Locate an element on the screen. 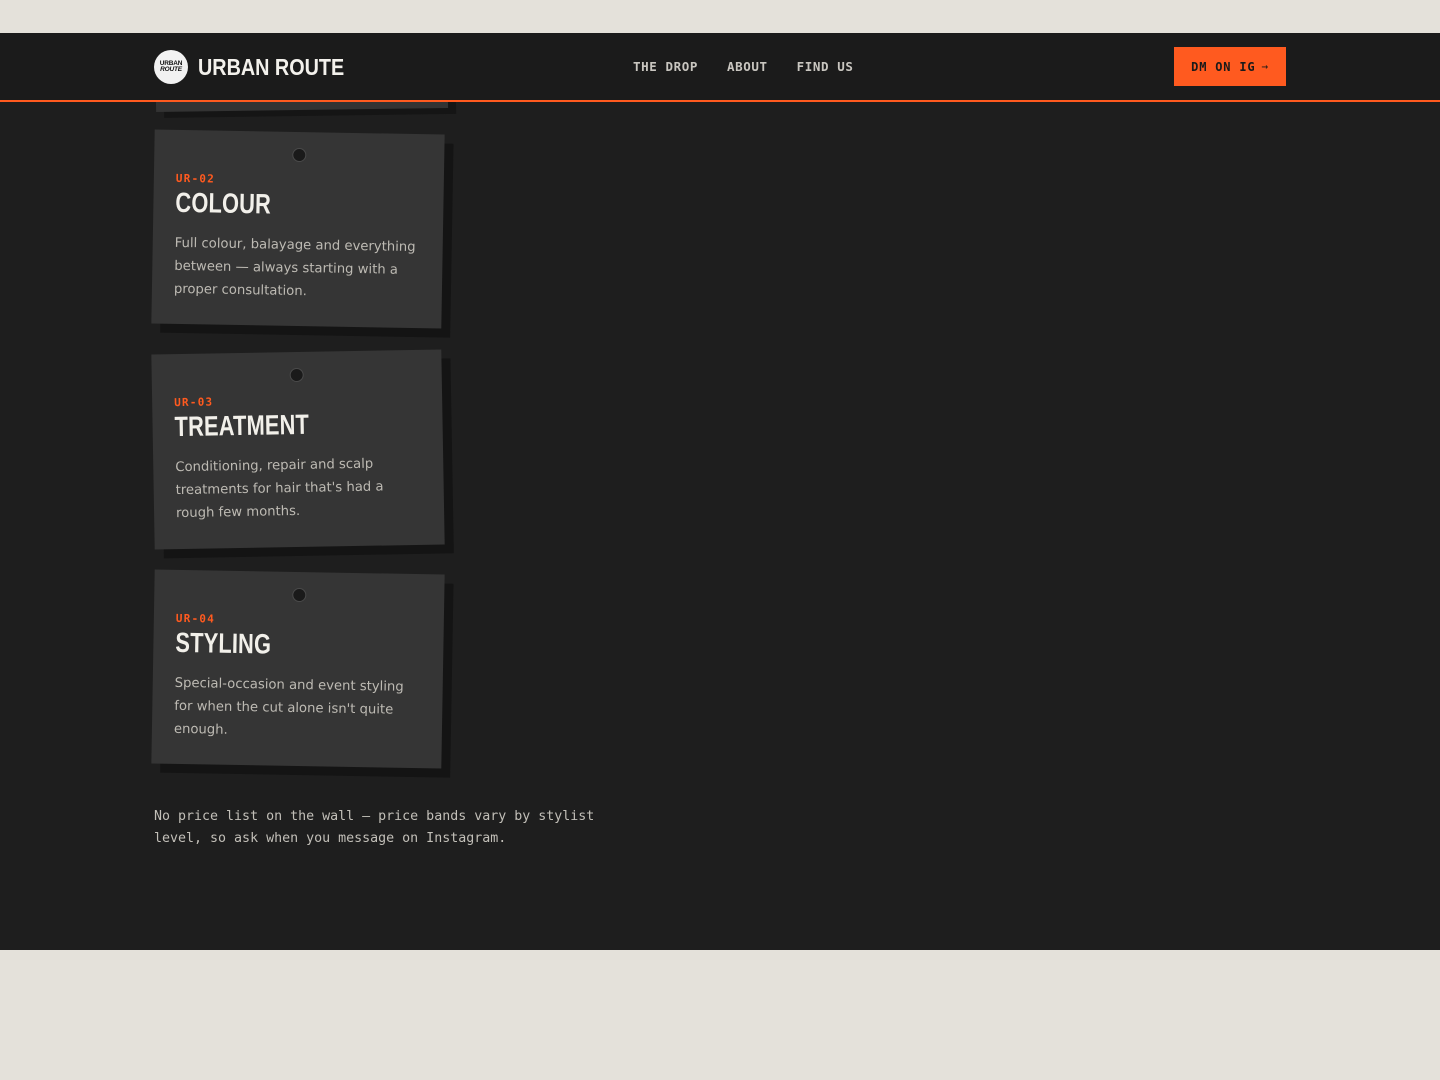 Image resolution: width=1440 pixels, height=1080 pixels. arrow-right-icon: → is located at coordinates (1265, 66).